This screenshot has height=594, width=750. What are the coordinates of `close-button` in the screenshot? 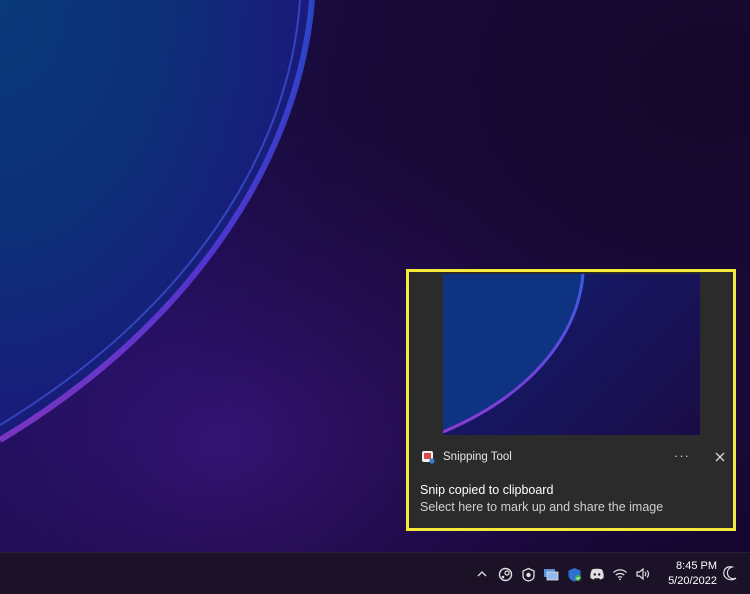 It's located at (720, 457).